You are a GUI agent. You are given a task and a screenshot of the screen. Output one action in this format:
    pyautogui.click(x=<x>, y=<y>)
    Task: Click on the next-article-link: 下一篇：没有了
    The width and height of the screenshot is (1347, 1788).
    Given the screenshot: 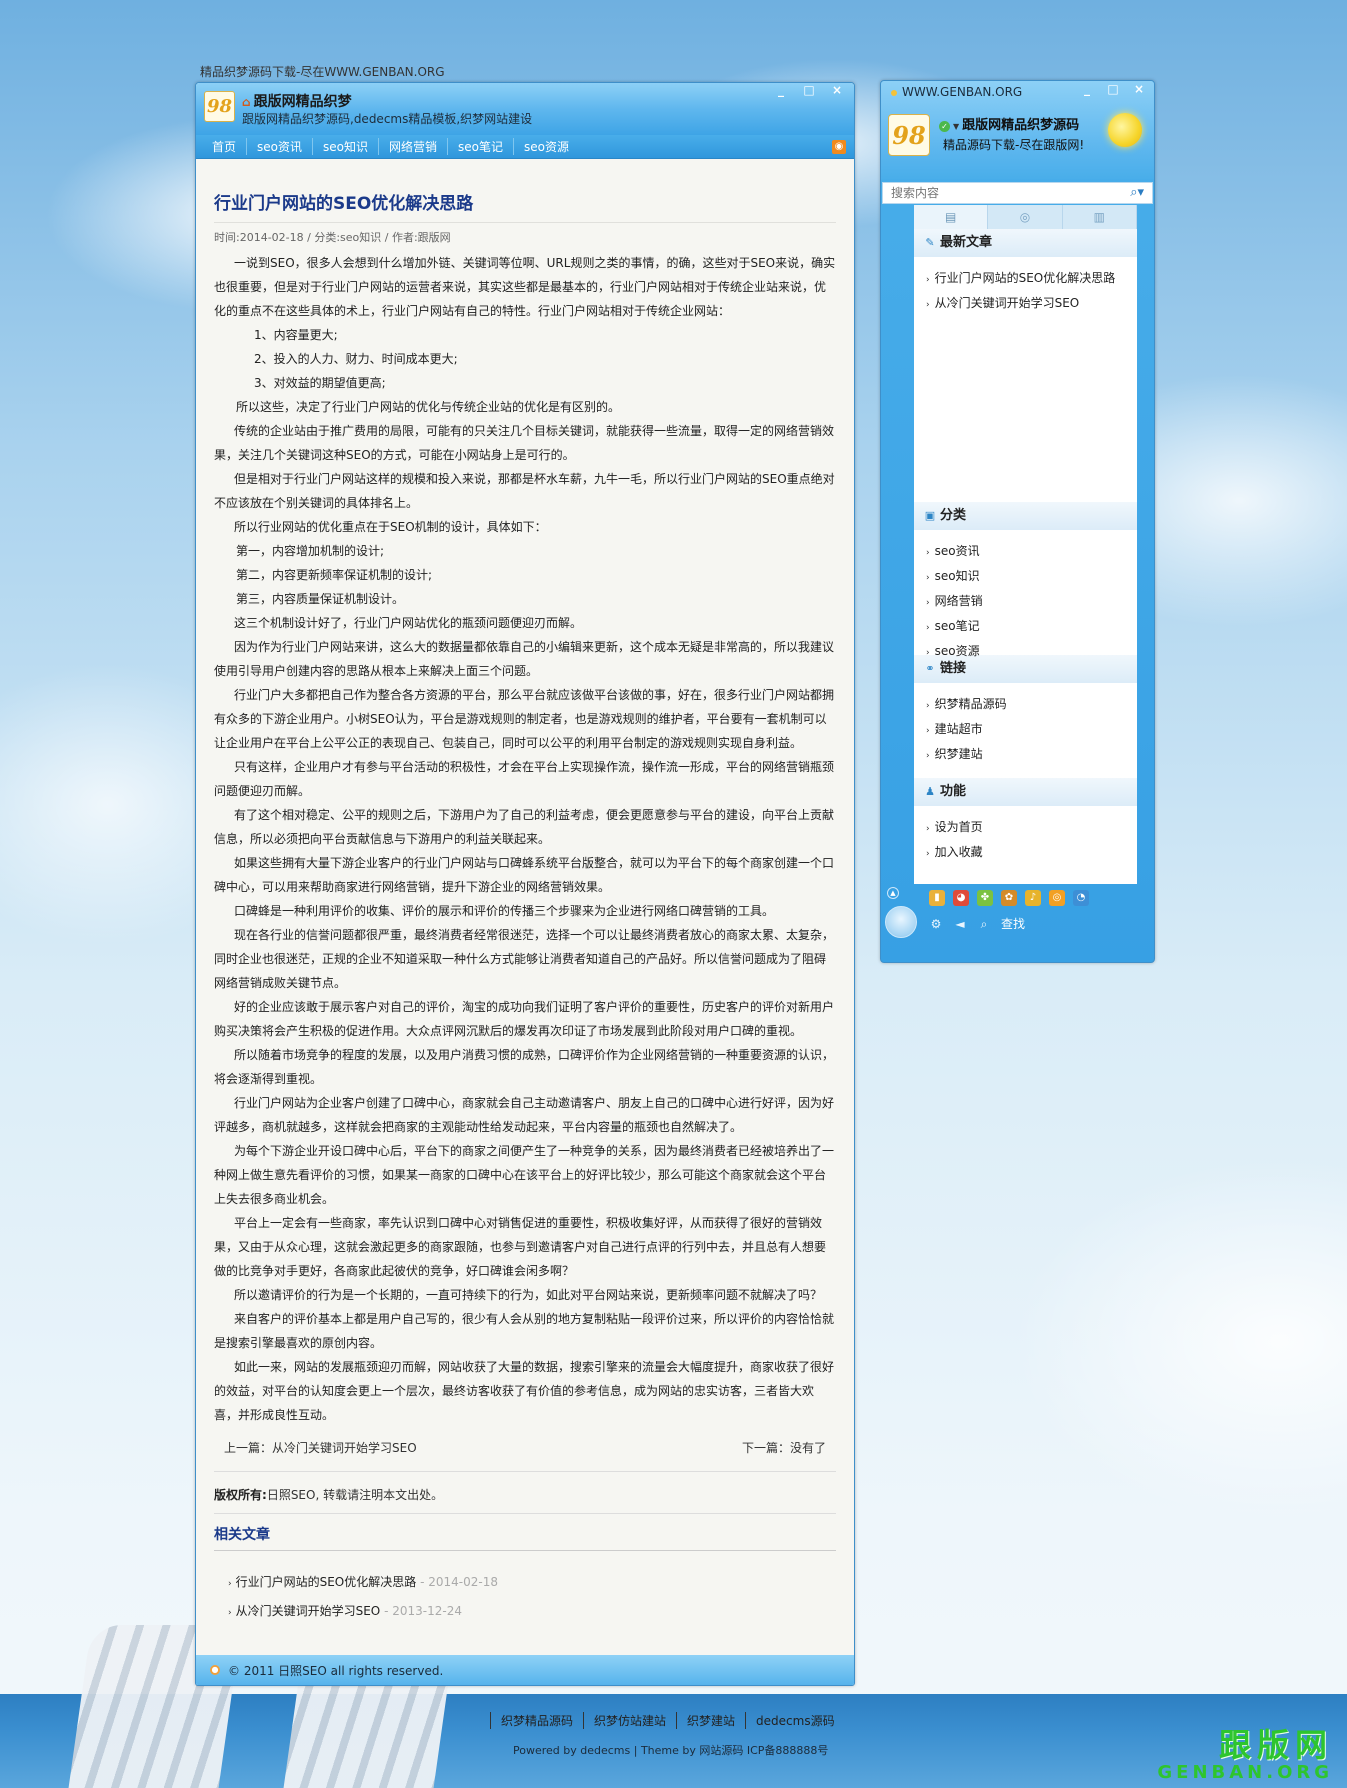 What is the action you would take?
    pyautogui.click(x=784, y=1448)
    